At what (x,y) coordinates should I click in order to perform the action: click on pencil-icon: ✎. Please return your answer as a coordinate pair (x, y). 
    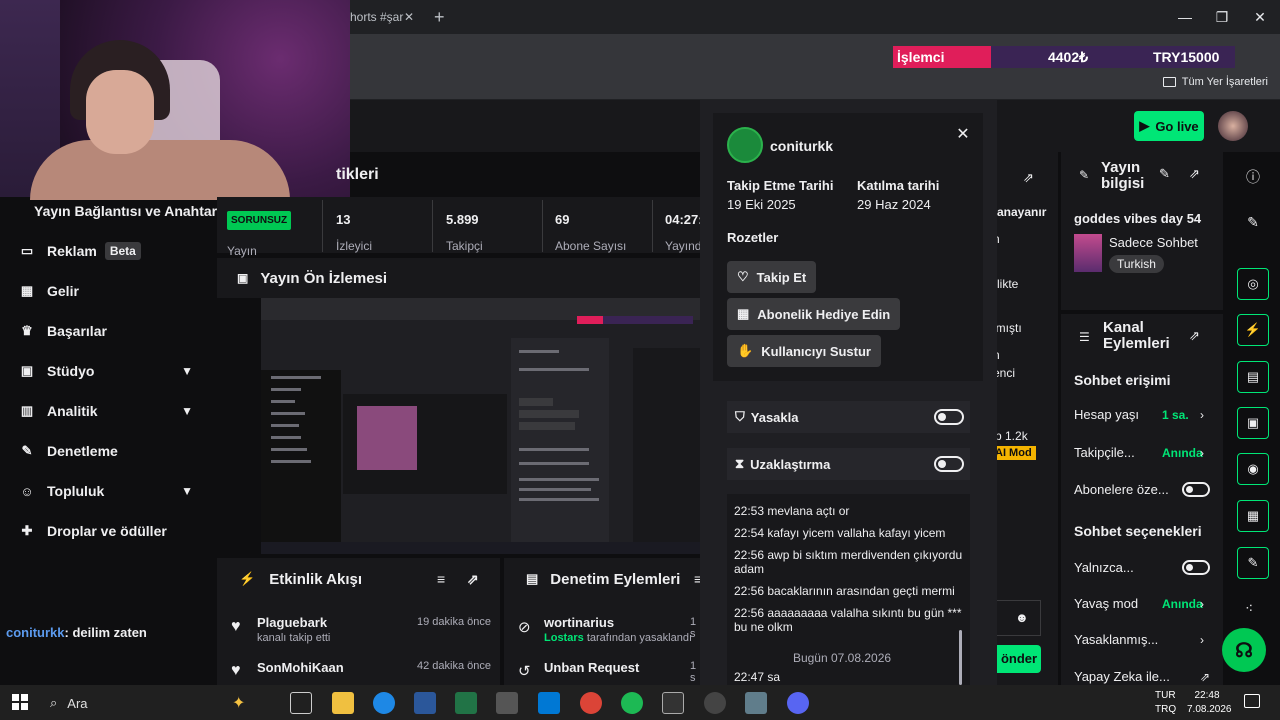
    Looking at the image, I should click on (1253, 222).